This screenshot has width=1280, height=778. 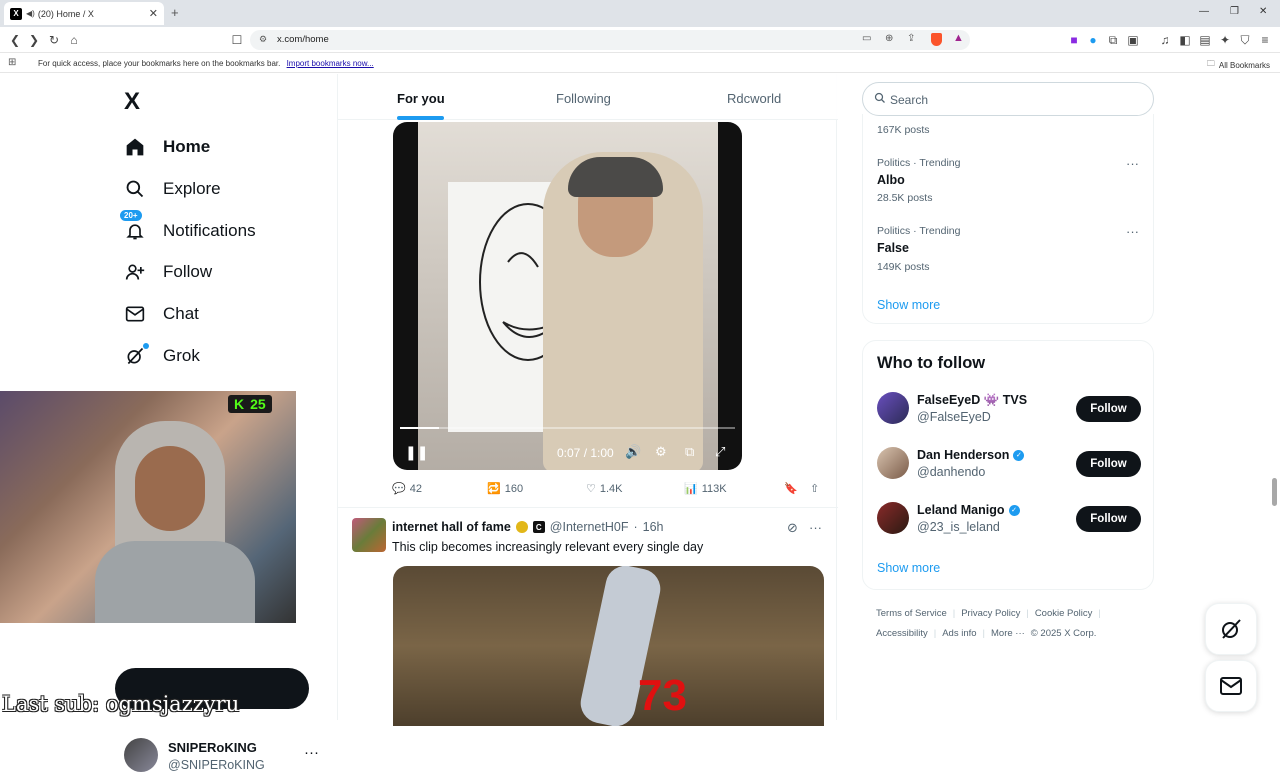 I want to click on suggestion-avatar, so click(x=893, y=463).